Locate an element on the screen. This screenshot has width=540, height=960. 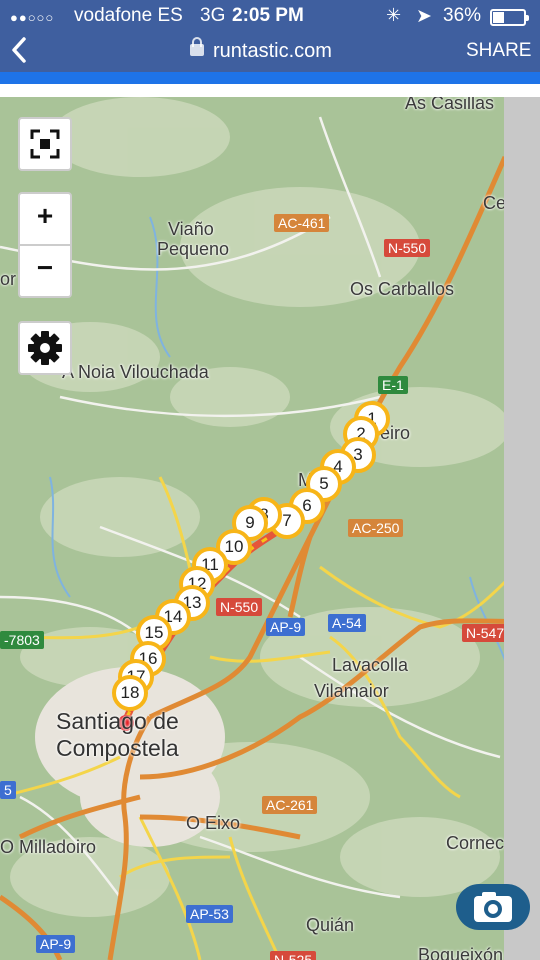
place-label: Os Carballos is located at coordinates (402, 289).